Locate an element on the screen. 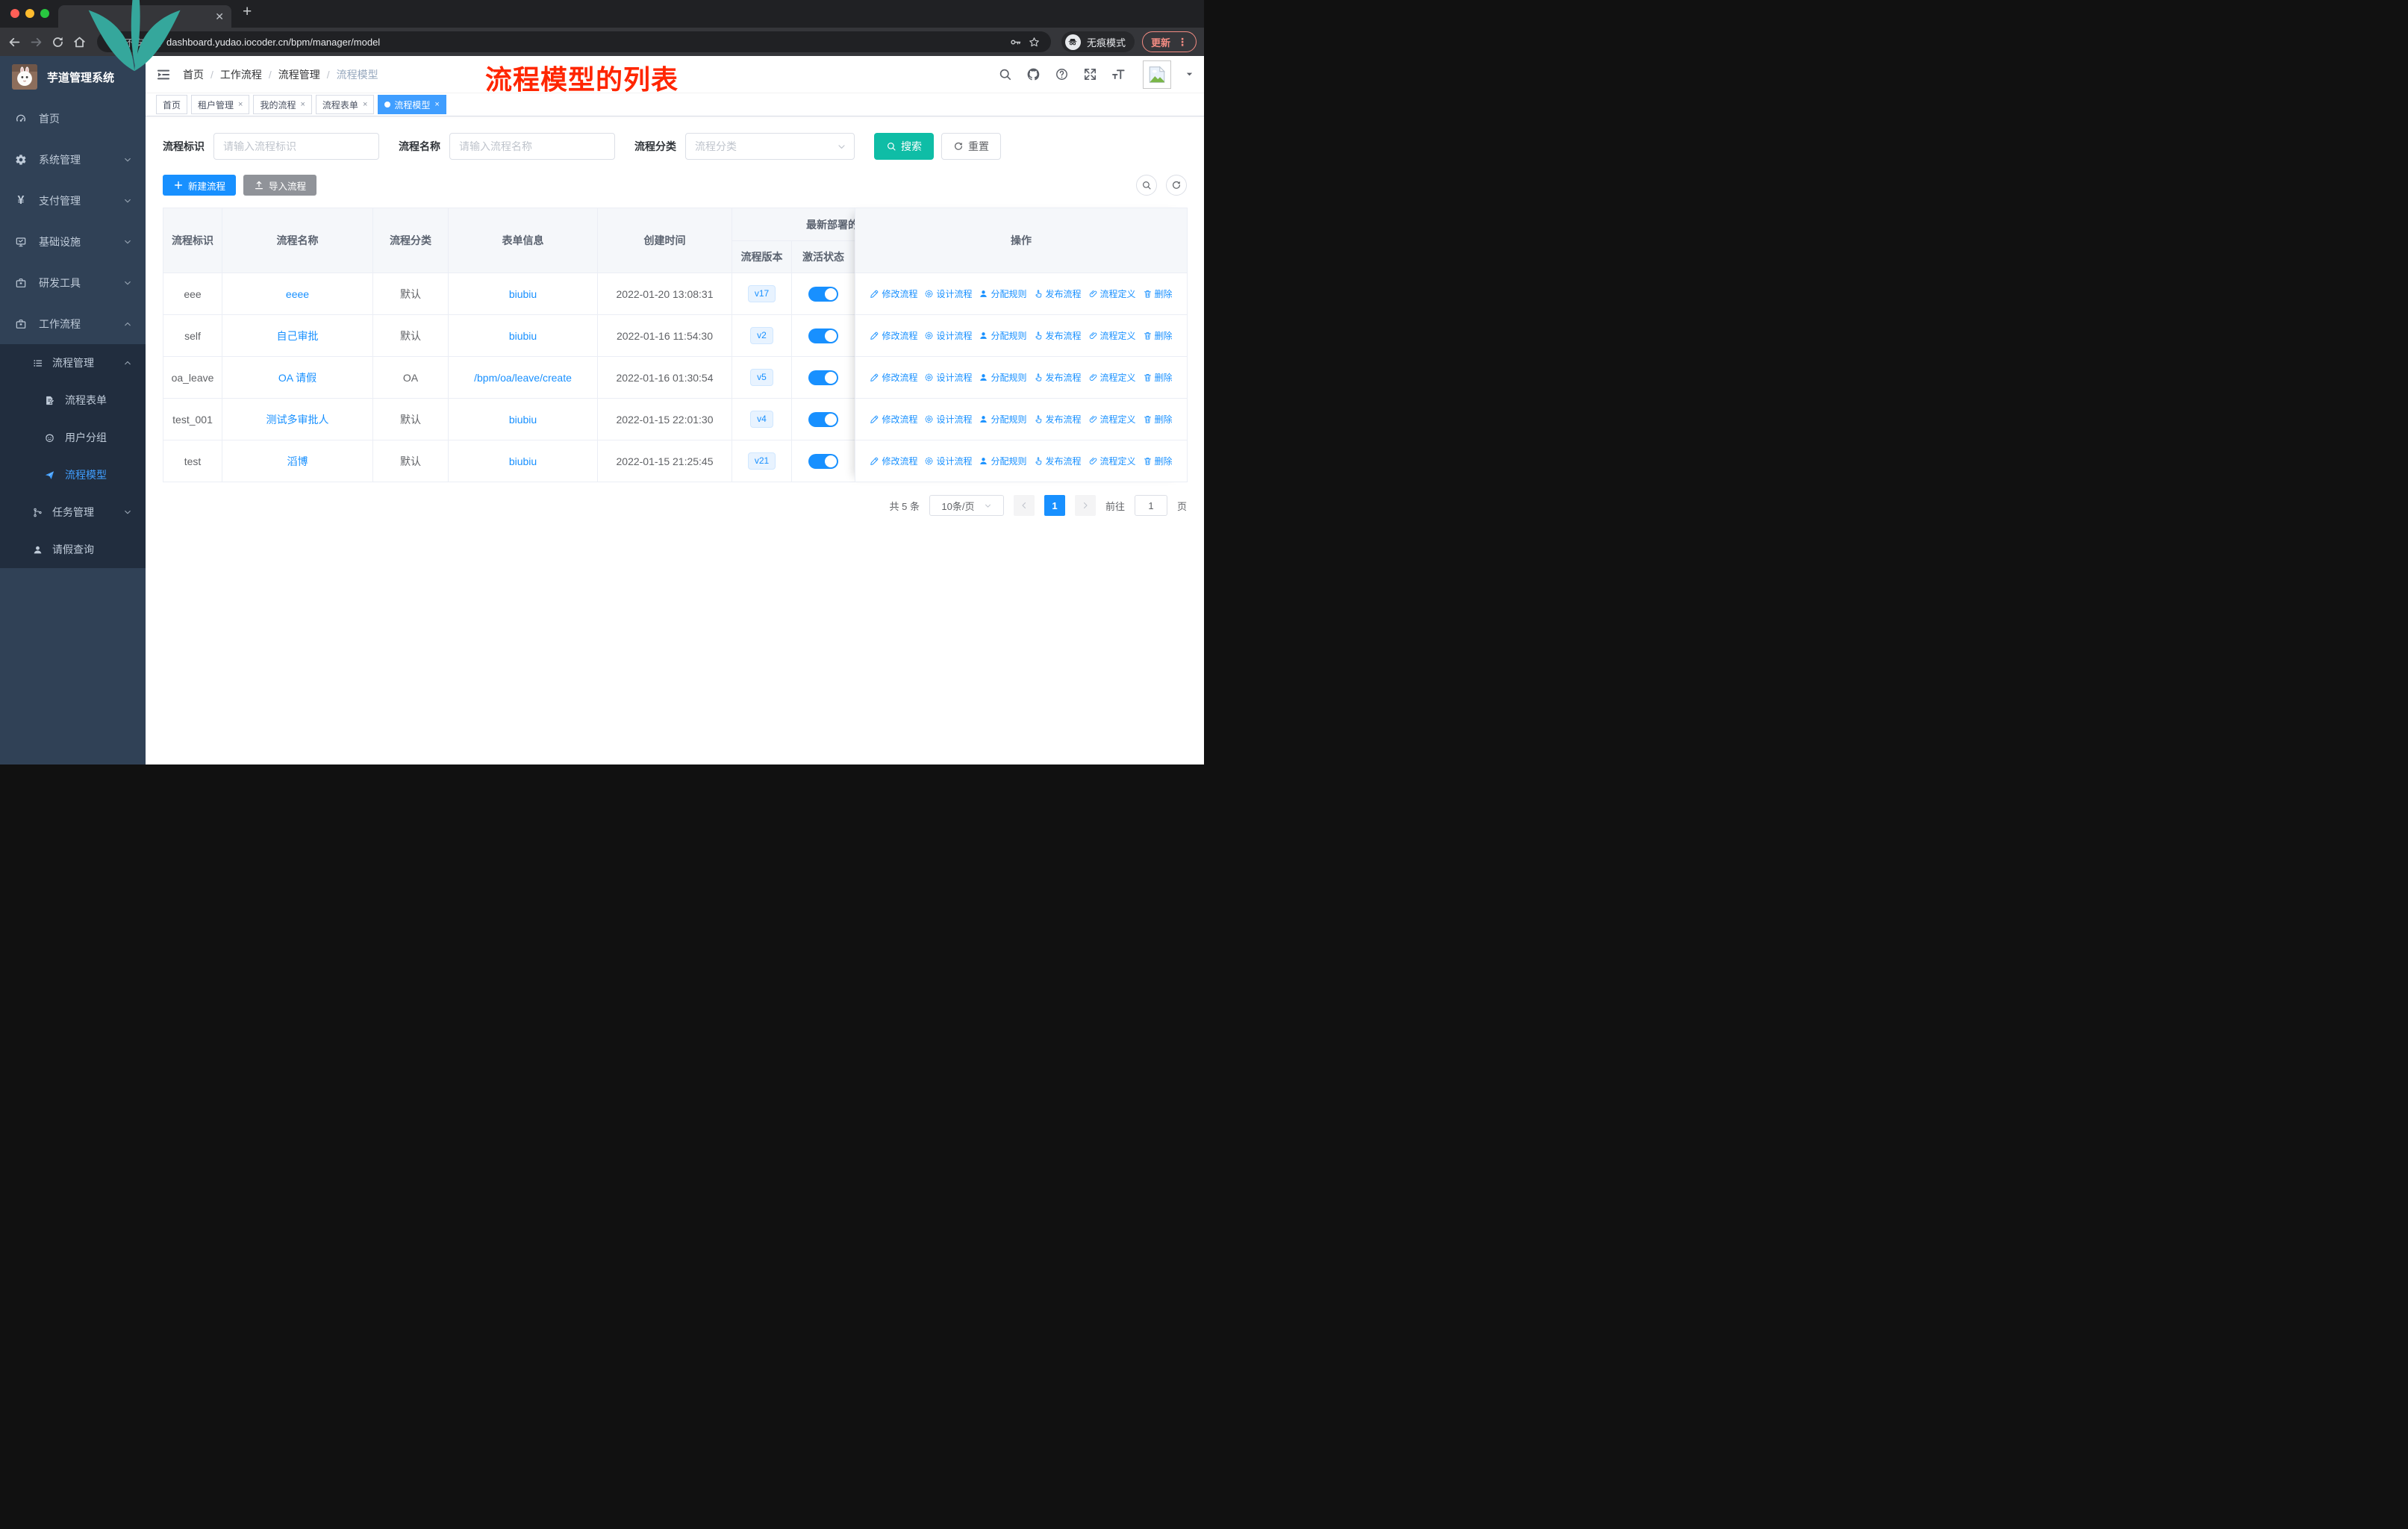 This screenshot has height=1529, width=2408. create-model-button: 新建流程 is located at coordinates (200, 186).